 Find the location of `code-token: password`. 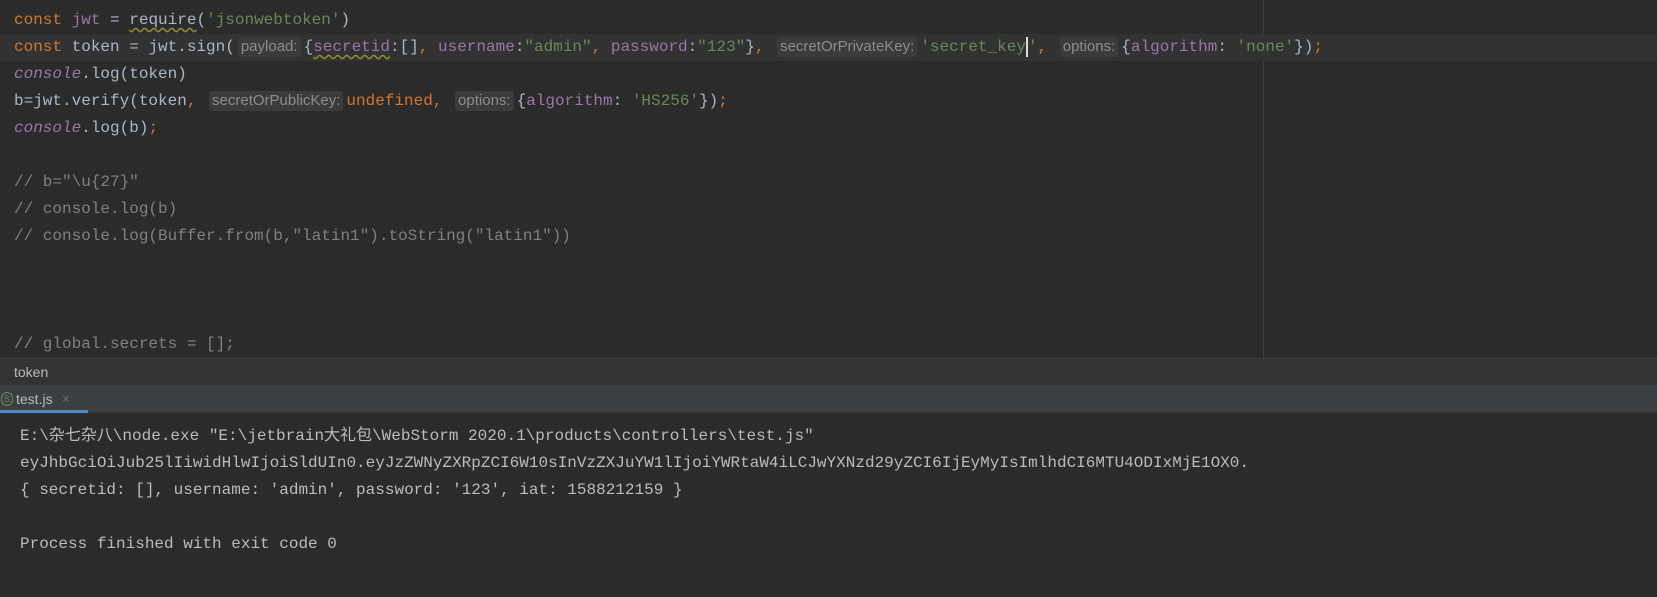

code-token: password is located at coordinates (649, 47).